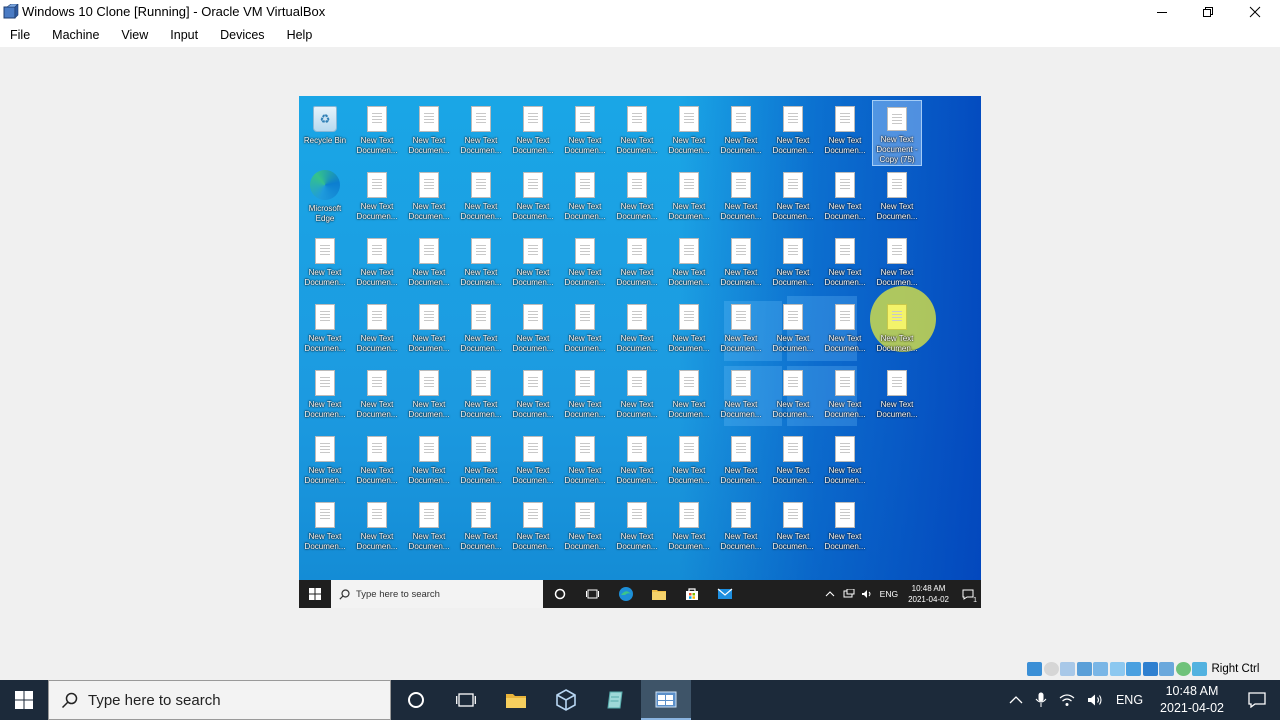  Describe the element at coordinates (1117, 668) in the screenshot. I see `shared-folder-icon` at that location.